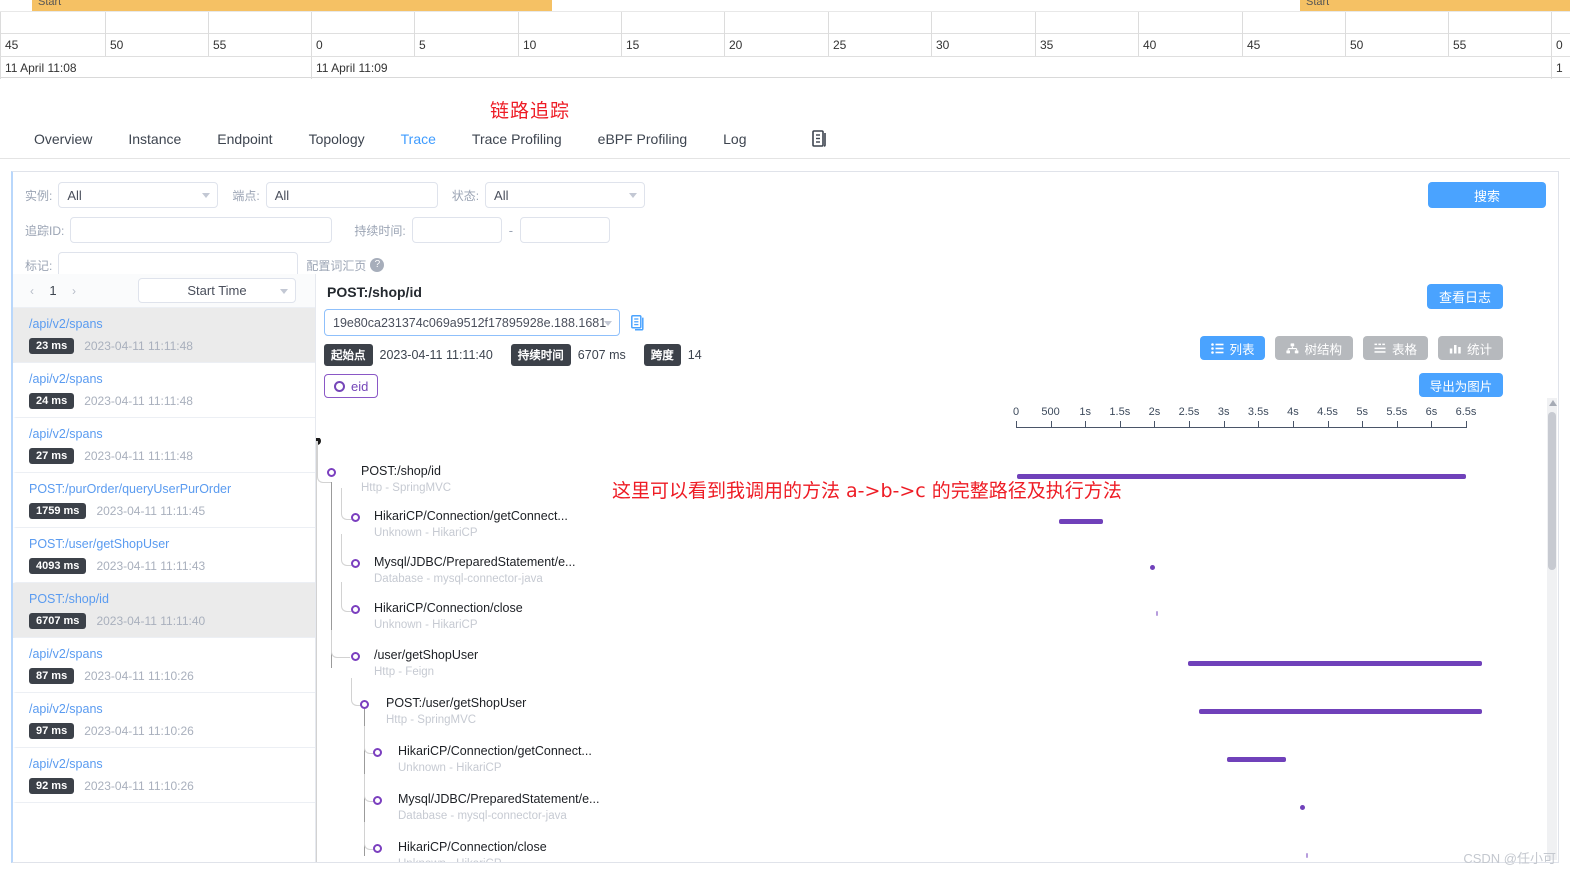  Describe the element at coordinates (164, 720) in the screenshot. I see `list-item: /api/v2/spans 97 ms 2023-04-11 11:10:26` at that location.